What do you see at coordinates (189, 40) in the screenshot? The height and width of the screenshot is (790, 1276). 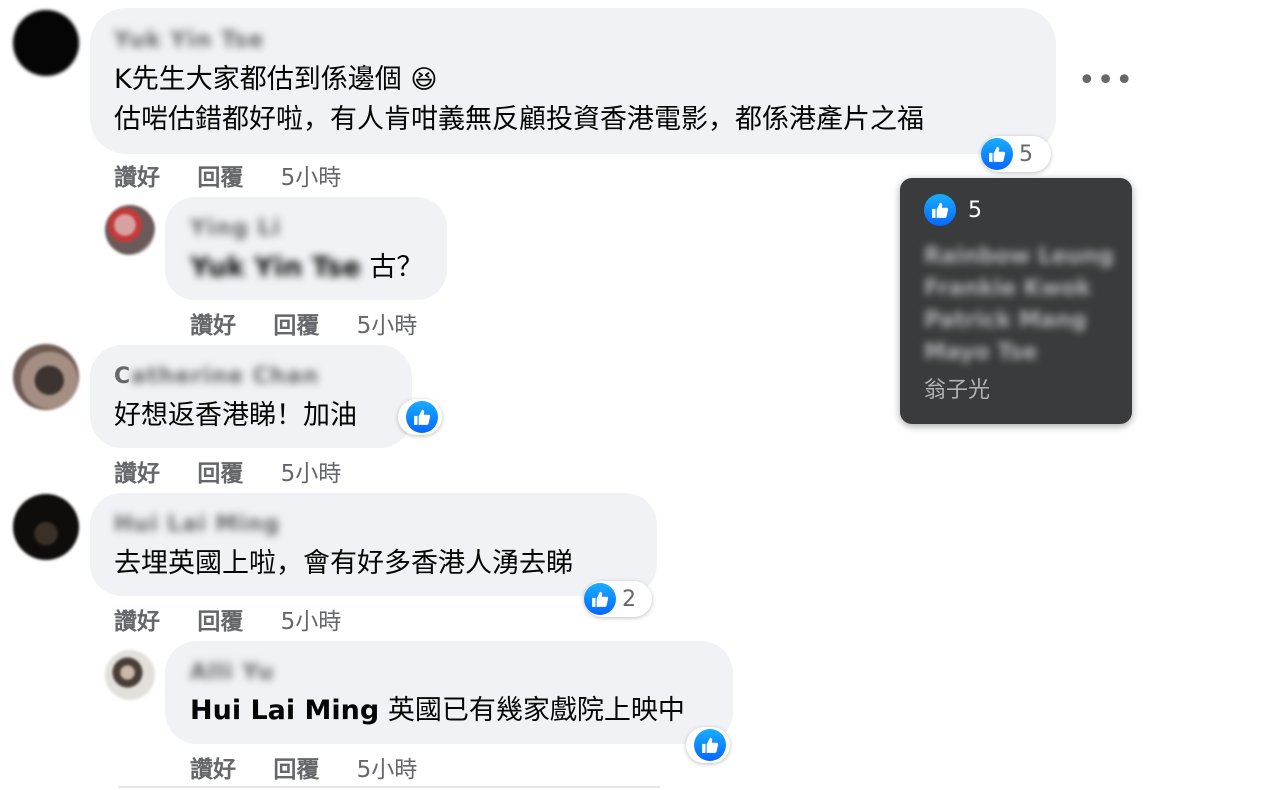 I see `comment-author: Yuk Yin Tse` at bounding box center [189, 40].